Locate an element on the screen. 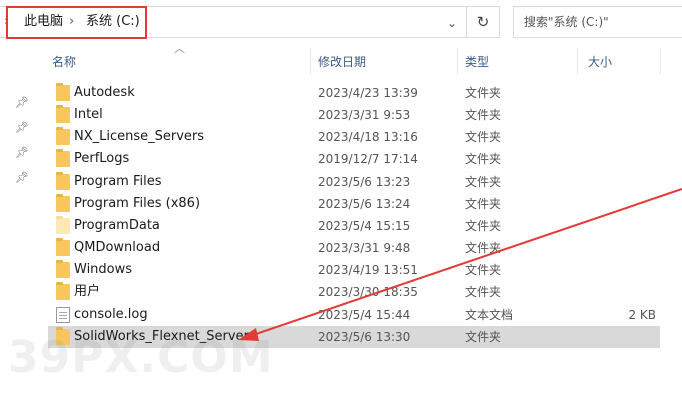  file-name: ProgramData is located at coordinates (117, 225).